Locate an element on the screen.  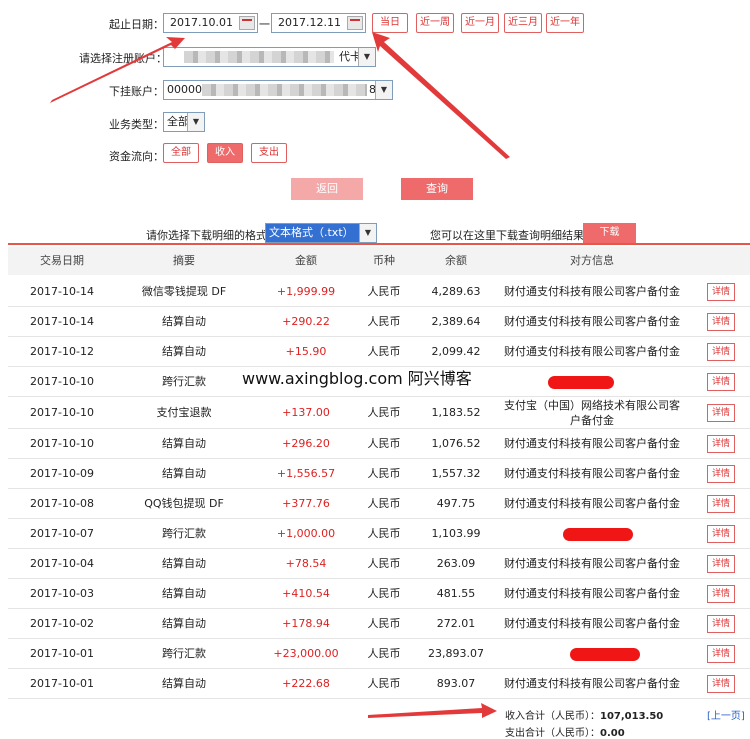
arrow-to-start-date is located at coordinates (117, 70).